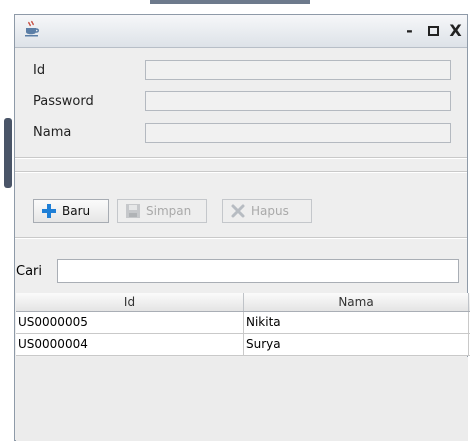  I want to click on toolbar-divider-top, so click(241, 172).